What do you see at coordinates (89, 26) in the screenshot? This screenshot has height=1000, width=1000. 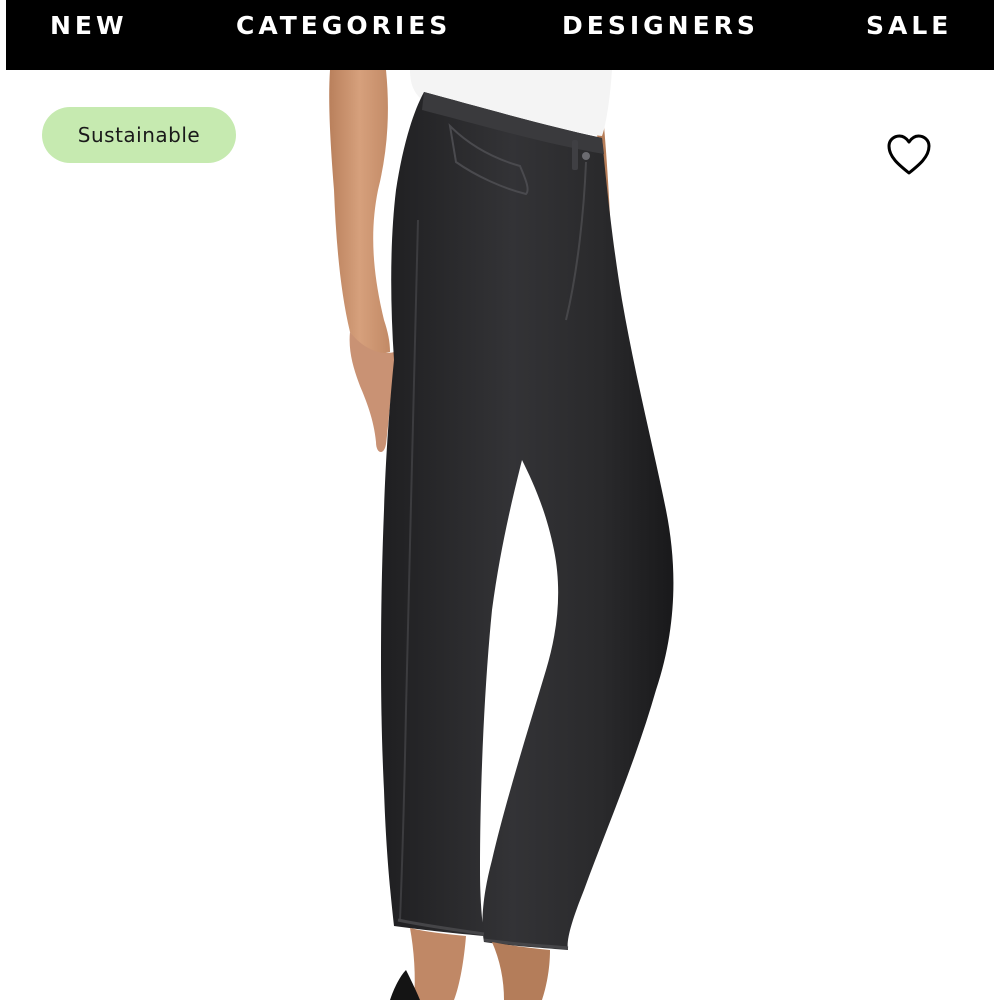 I see `nav-item-new: NEW` at bounding box center [89, 26].